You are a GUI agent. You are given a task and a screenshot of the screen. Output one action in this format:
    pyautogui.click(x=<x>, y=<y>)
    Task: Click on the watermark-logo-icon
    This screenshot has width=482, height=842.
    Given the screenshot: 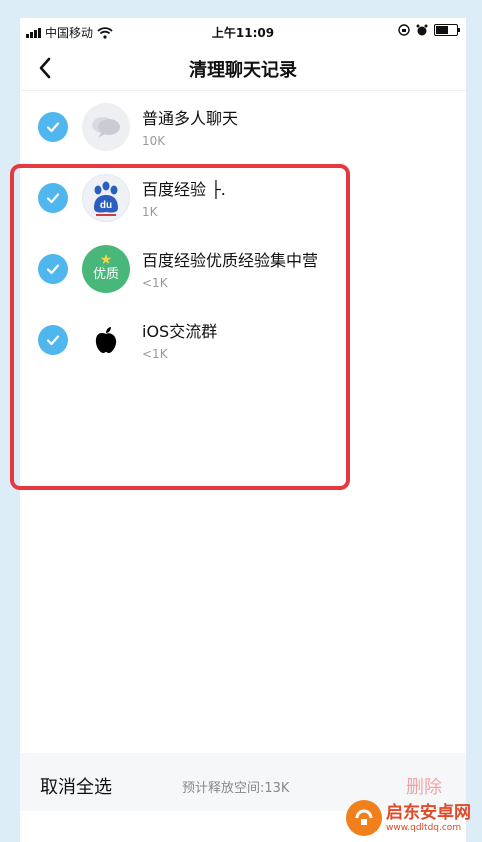 What is the action you would take?
    pyautogui.click(x=364, y=818)
    